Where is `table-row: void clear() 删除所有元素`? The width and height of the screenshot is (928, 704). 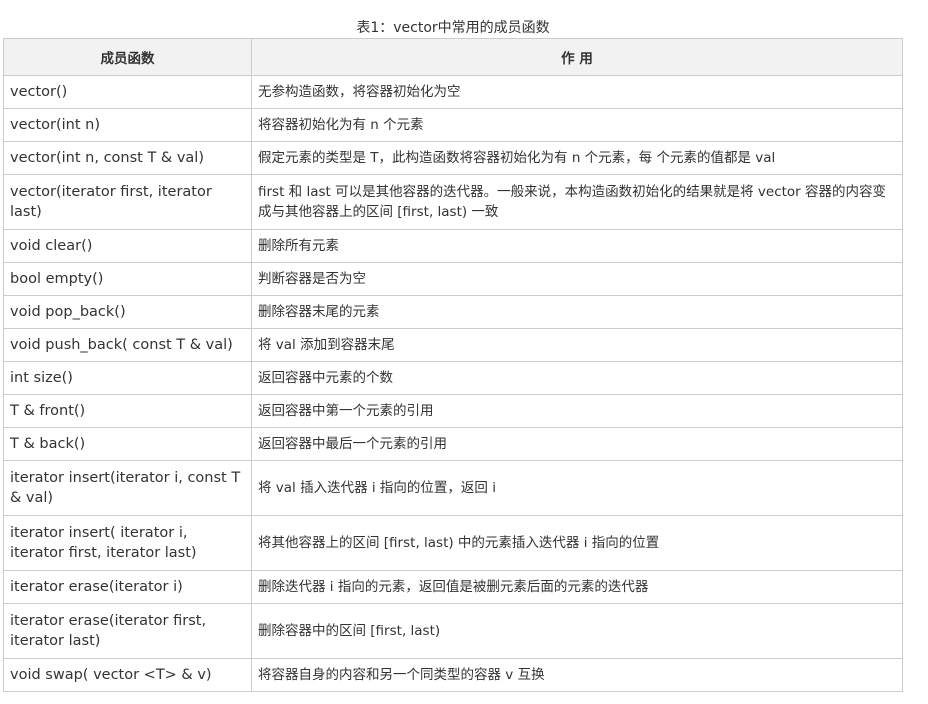
table-row: void clear() 删除所有元素 is located at coordinates (453, 246).